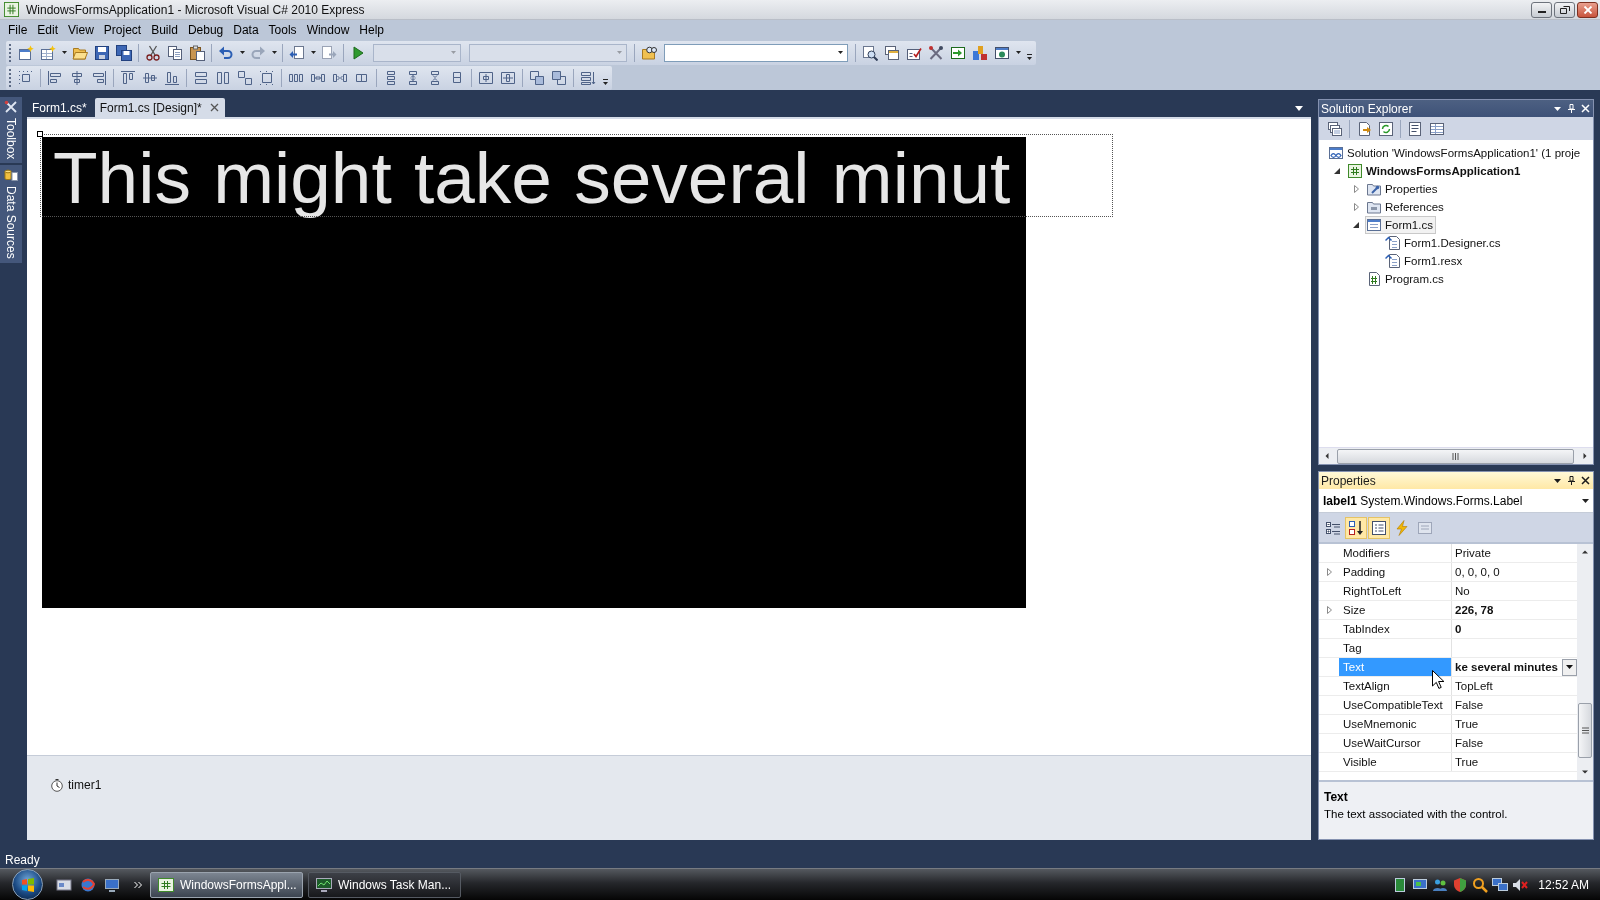 Image resolution: width=1600 pixels, height=900 pixels. I want to click on alphabetical-button, so click(1356, 527).